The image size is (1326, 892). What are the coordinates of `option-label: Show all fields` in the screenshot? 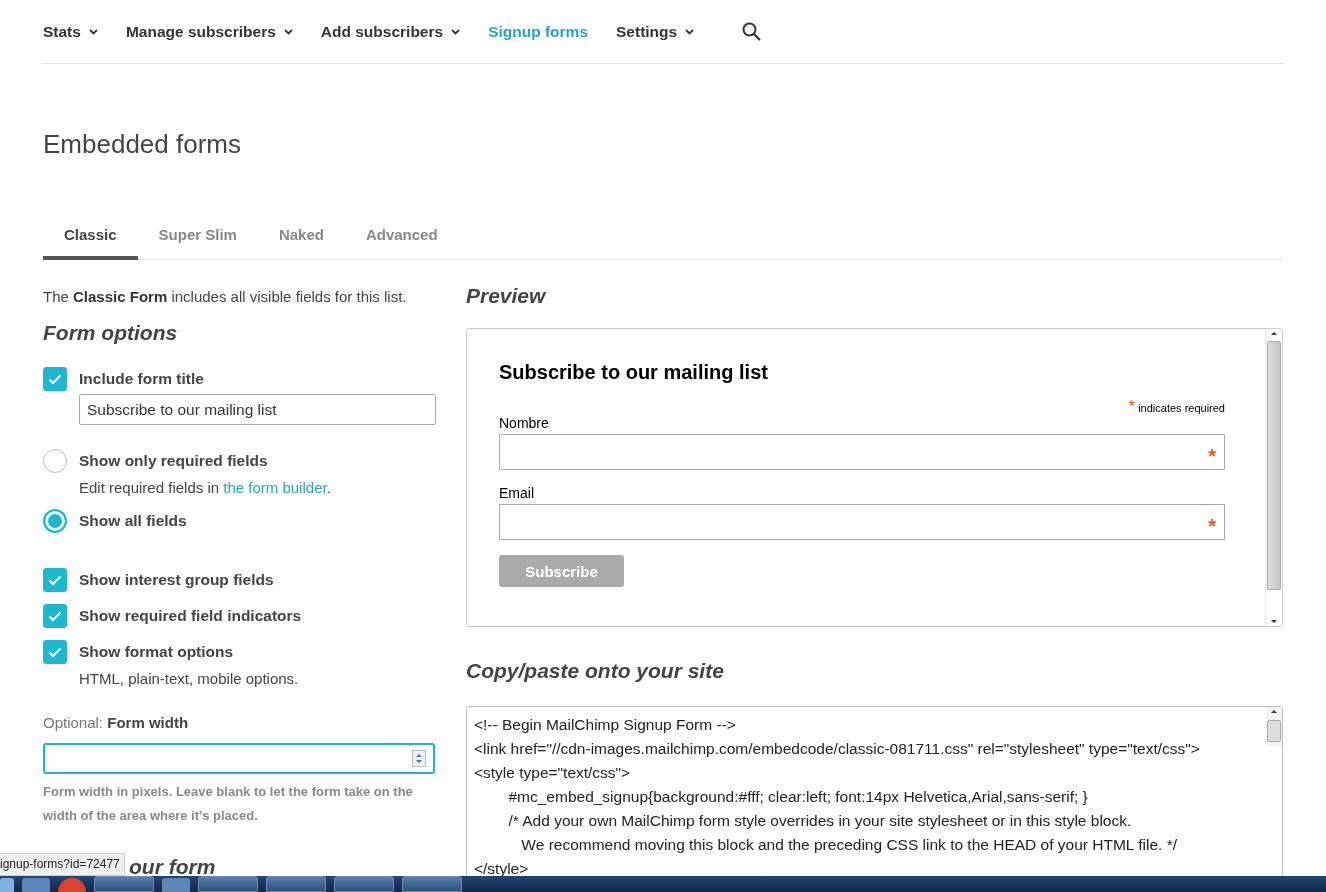 It's located at (133, 521).